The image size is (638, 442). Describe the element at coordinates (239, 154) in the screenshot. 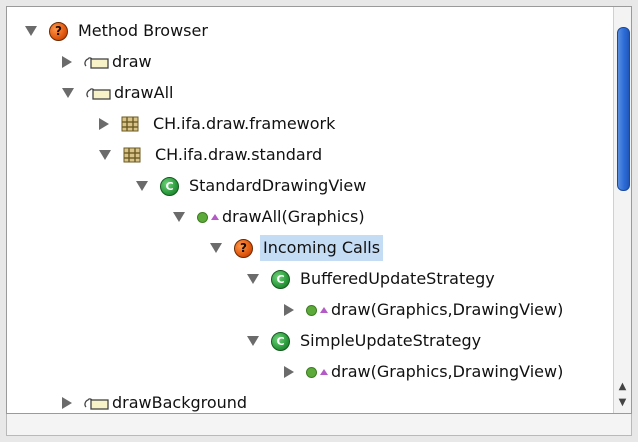

I see `tree-node-label: CH.ifa.draw.standard` at that location.